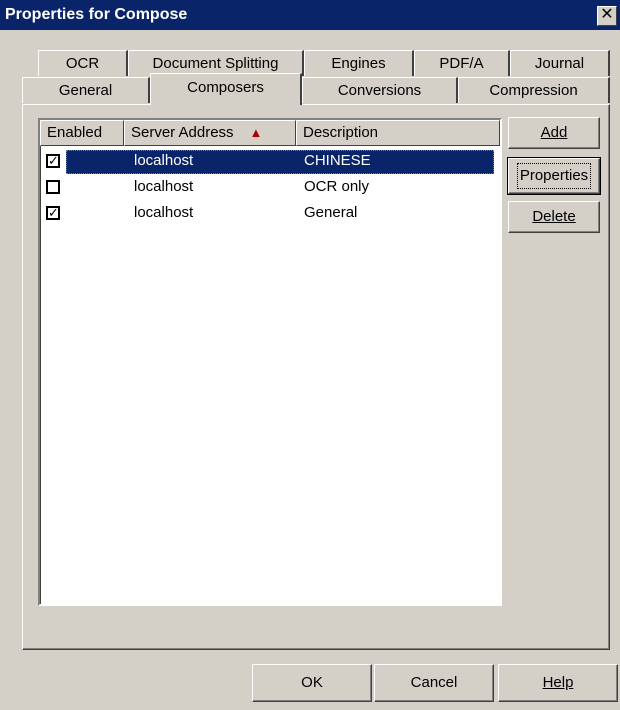 This screenshot has width=620, height=710. What do you see at coordinates (341, 132) in the screenshot?
I see `column-label: Description` at bounding box center [341, 132].